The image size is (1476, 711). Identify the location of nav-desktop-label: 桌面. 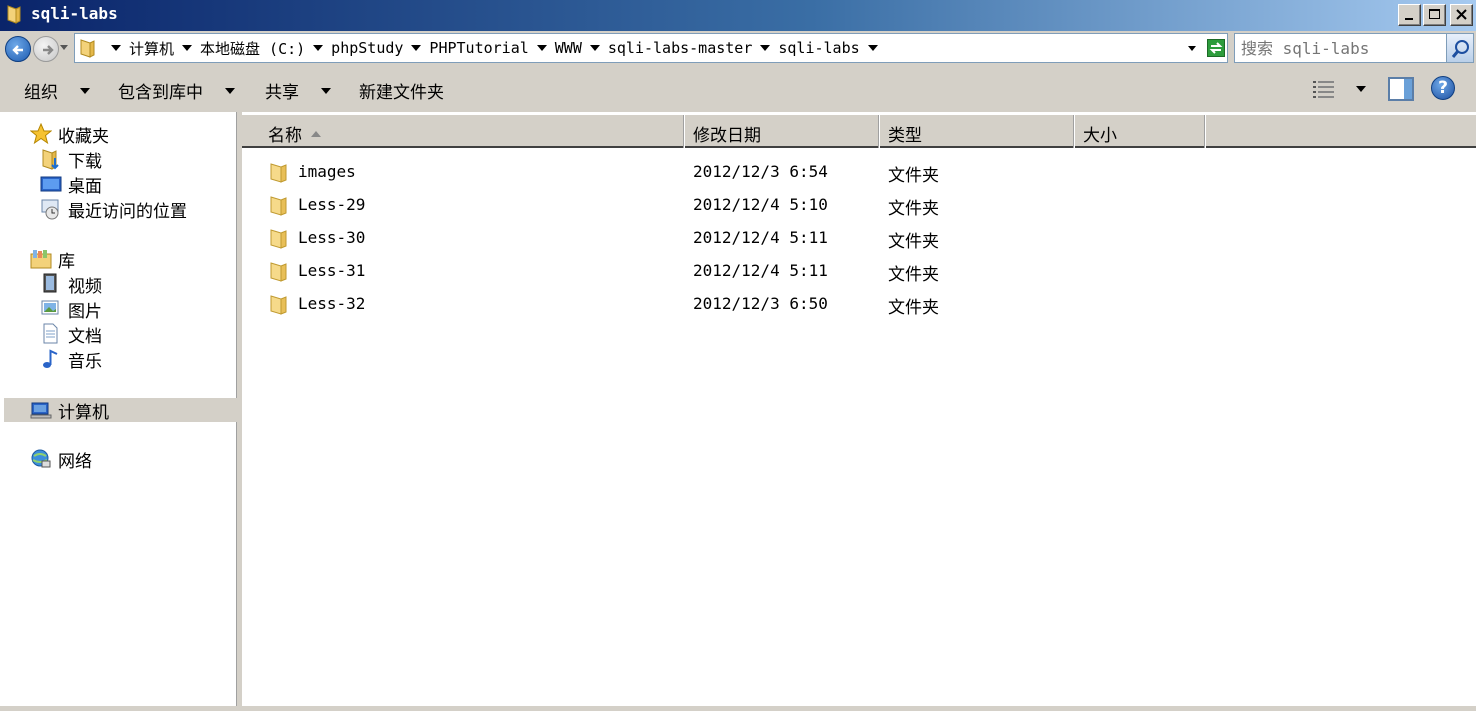
(85, 186).